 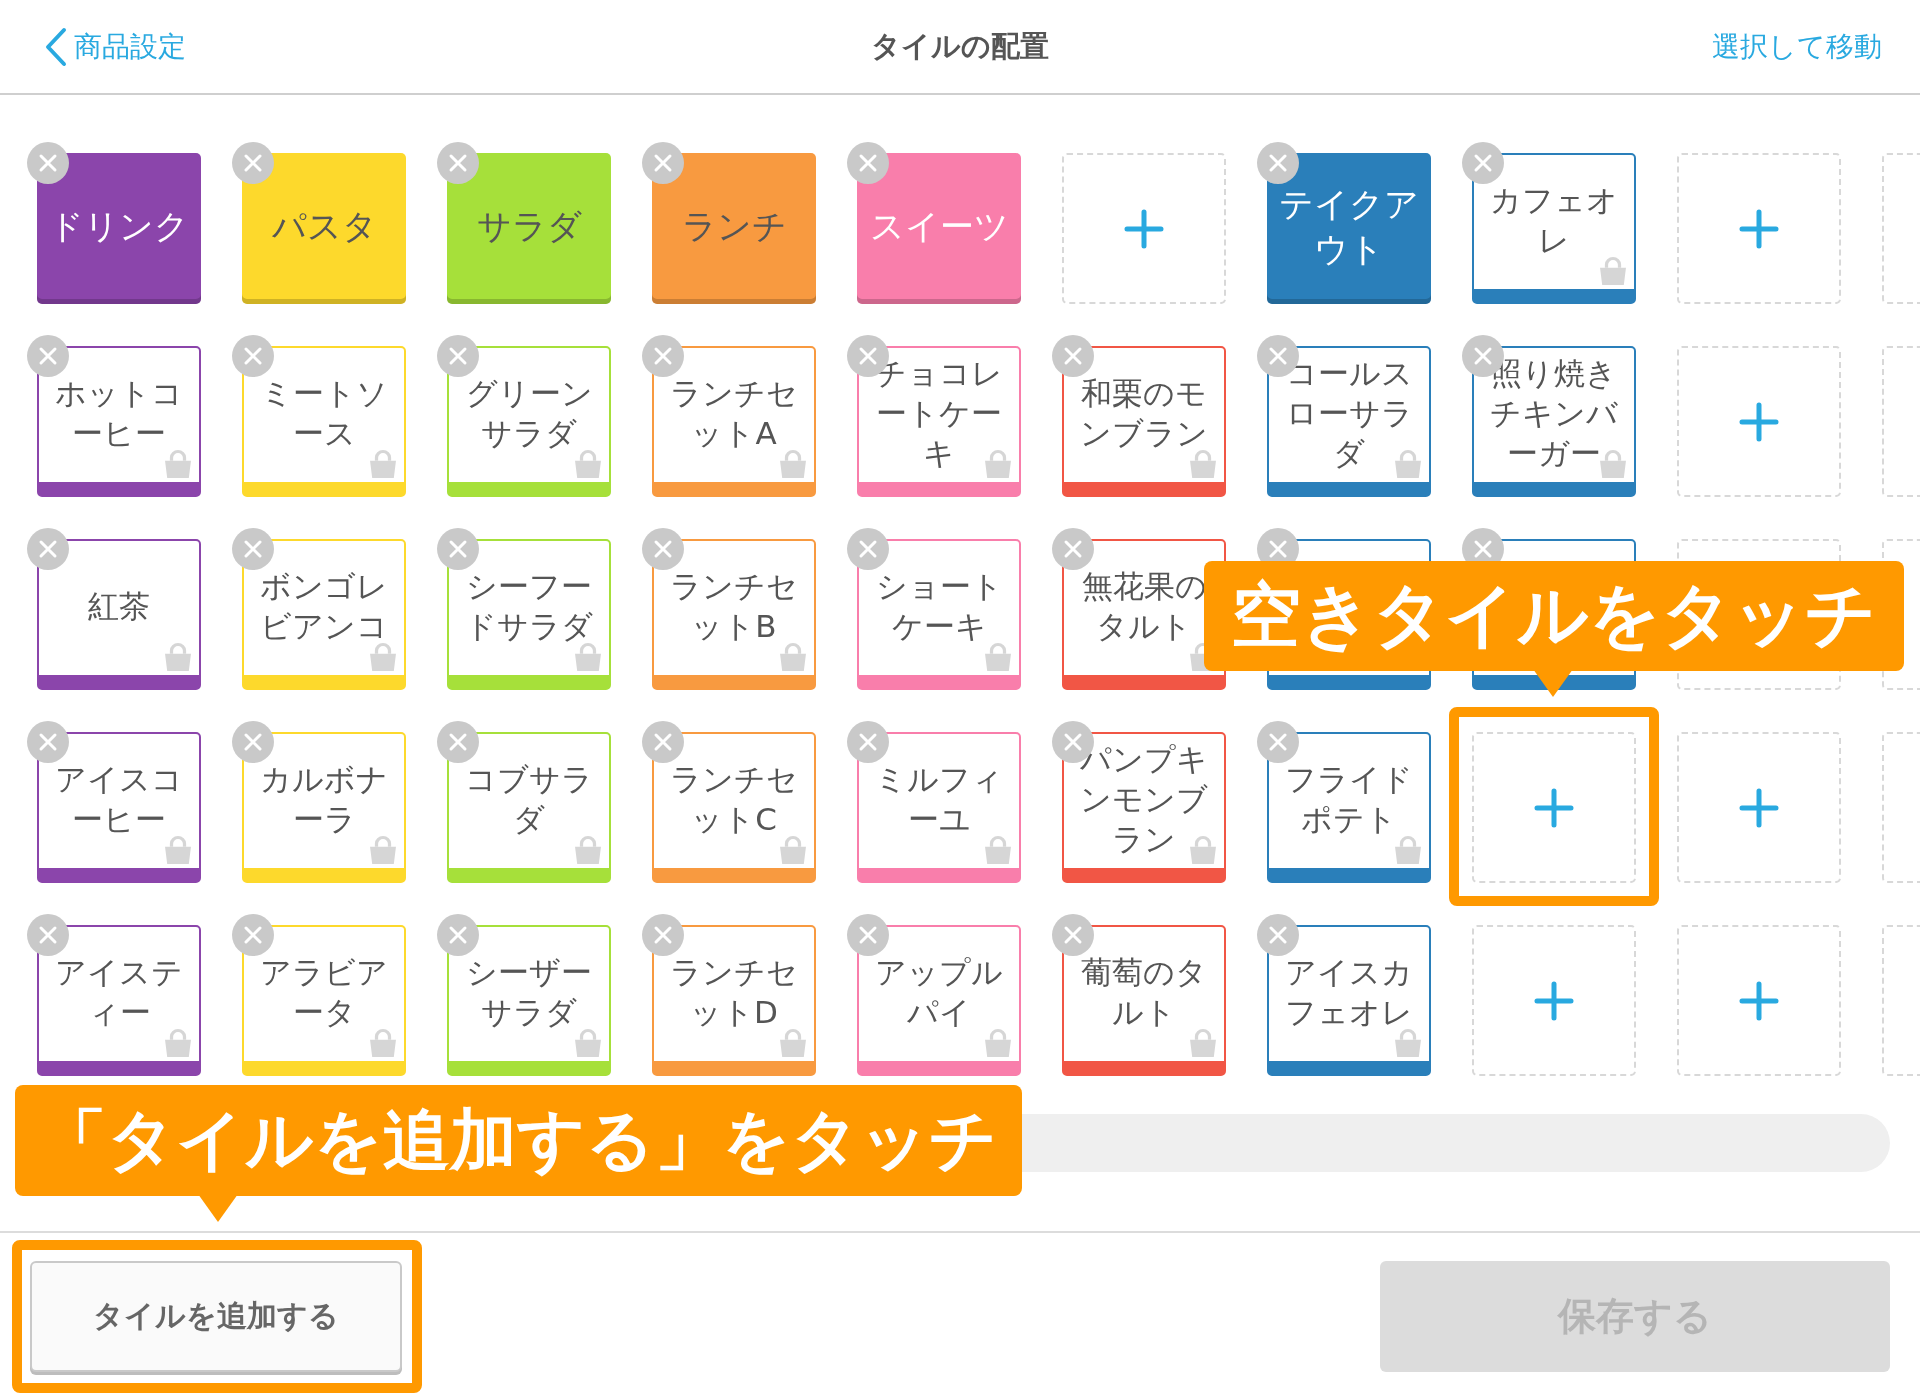 I want to click on item-tile: シーザーサラダ, so click(x=529, y=1000).